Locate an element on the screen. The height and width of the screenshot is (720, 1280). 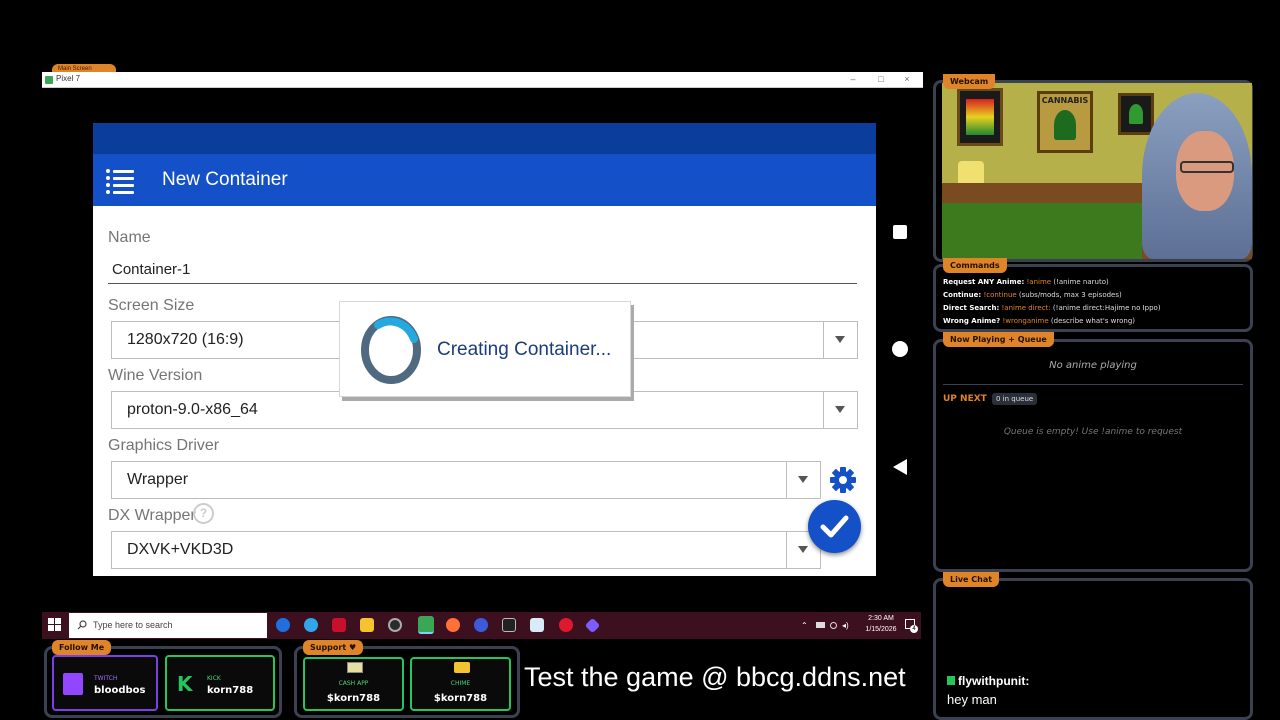
twitch-card: TWITCH bloodbos is located at coordinates (105, 683).